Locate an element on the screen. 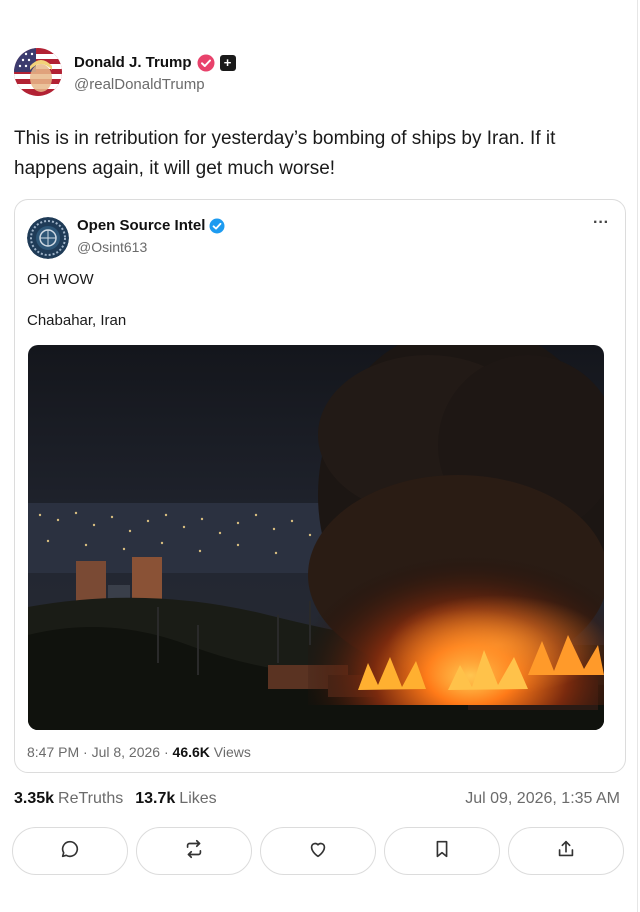 The height and width of the screenshot is (912, 640). heart-icon is located at coordinates (318, 851).